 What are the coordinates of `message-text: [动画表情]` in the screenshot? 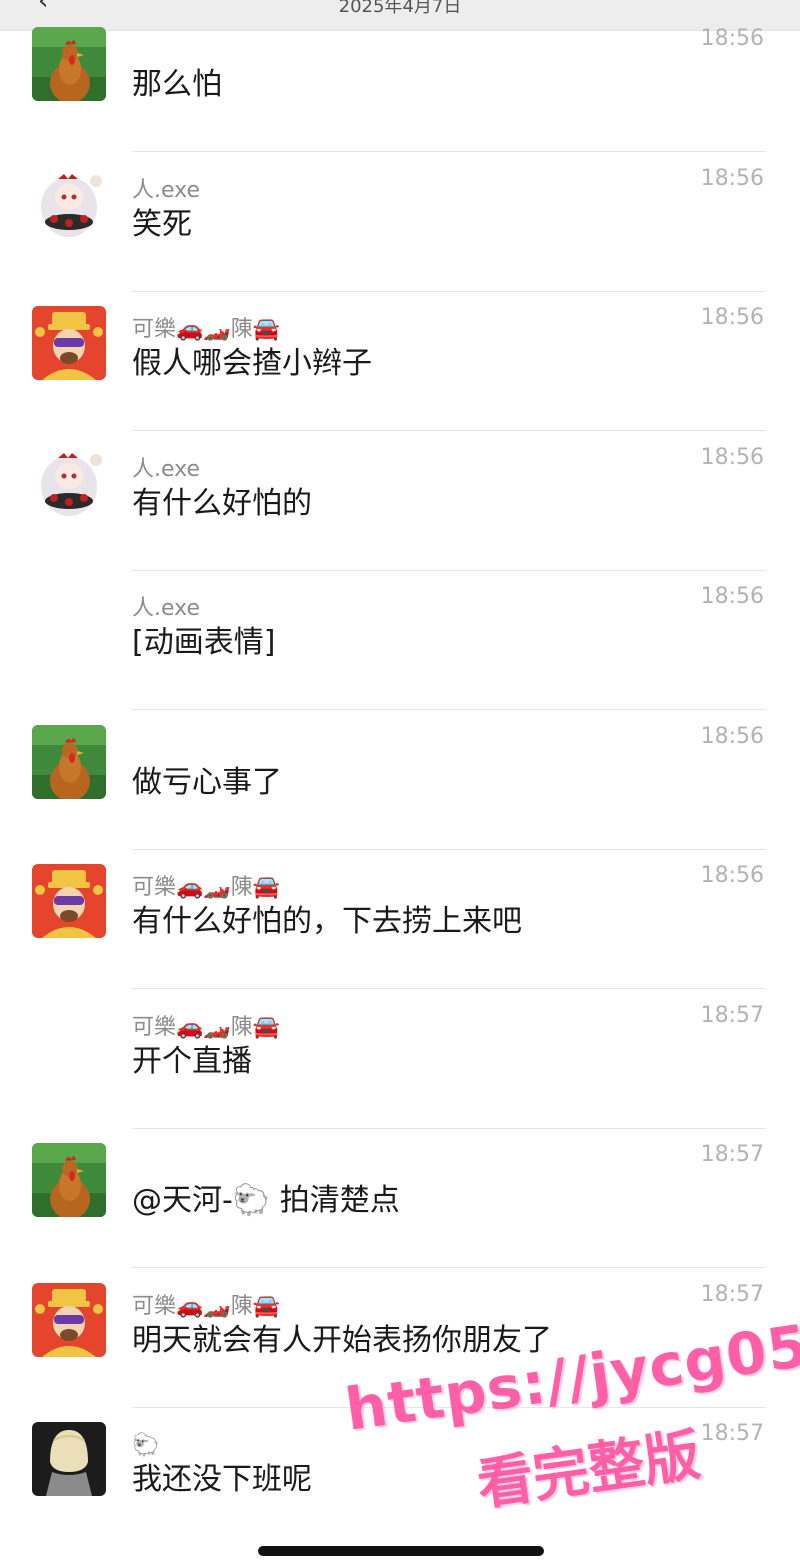 It's located at (203, 643).